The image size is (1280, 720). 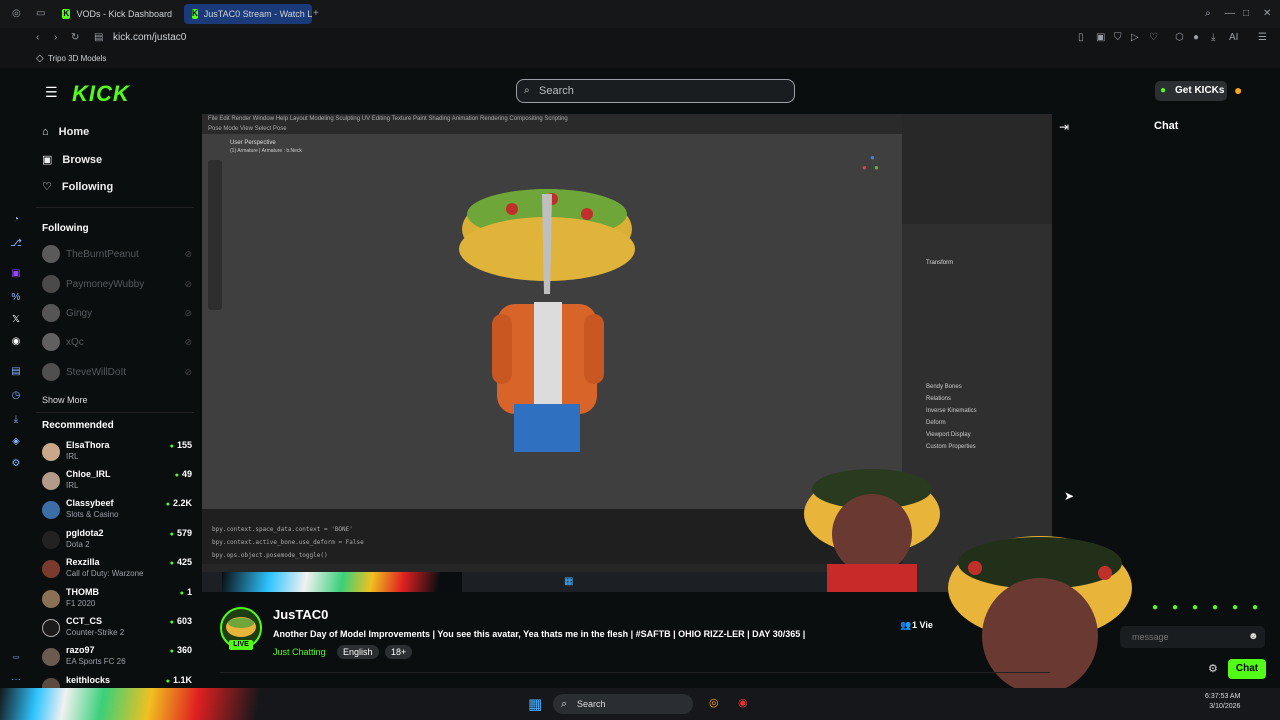 What do you see at coordinates (117, 628) in the screenshot?
I see `recommended-item: CCT_CS Counter-Strike 2 603` at bounding box center [117, 628].